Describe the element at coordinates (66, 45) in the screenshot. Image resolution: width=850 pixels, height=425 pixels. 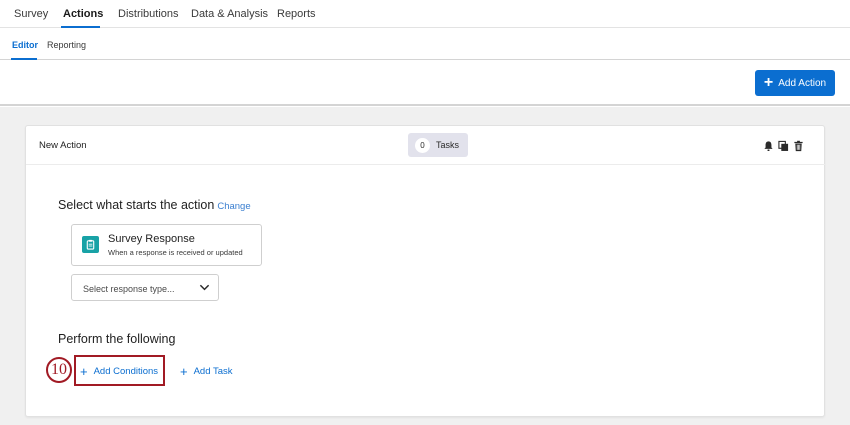
I see `tab-reporting: Reporting` at that location.